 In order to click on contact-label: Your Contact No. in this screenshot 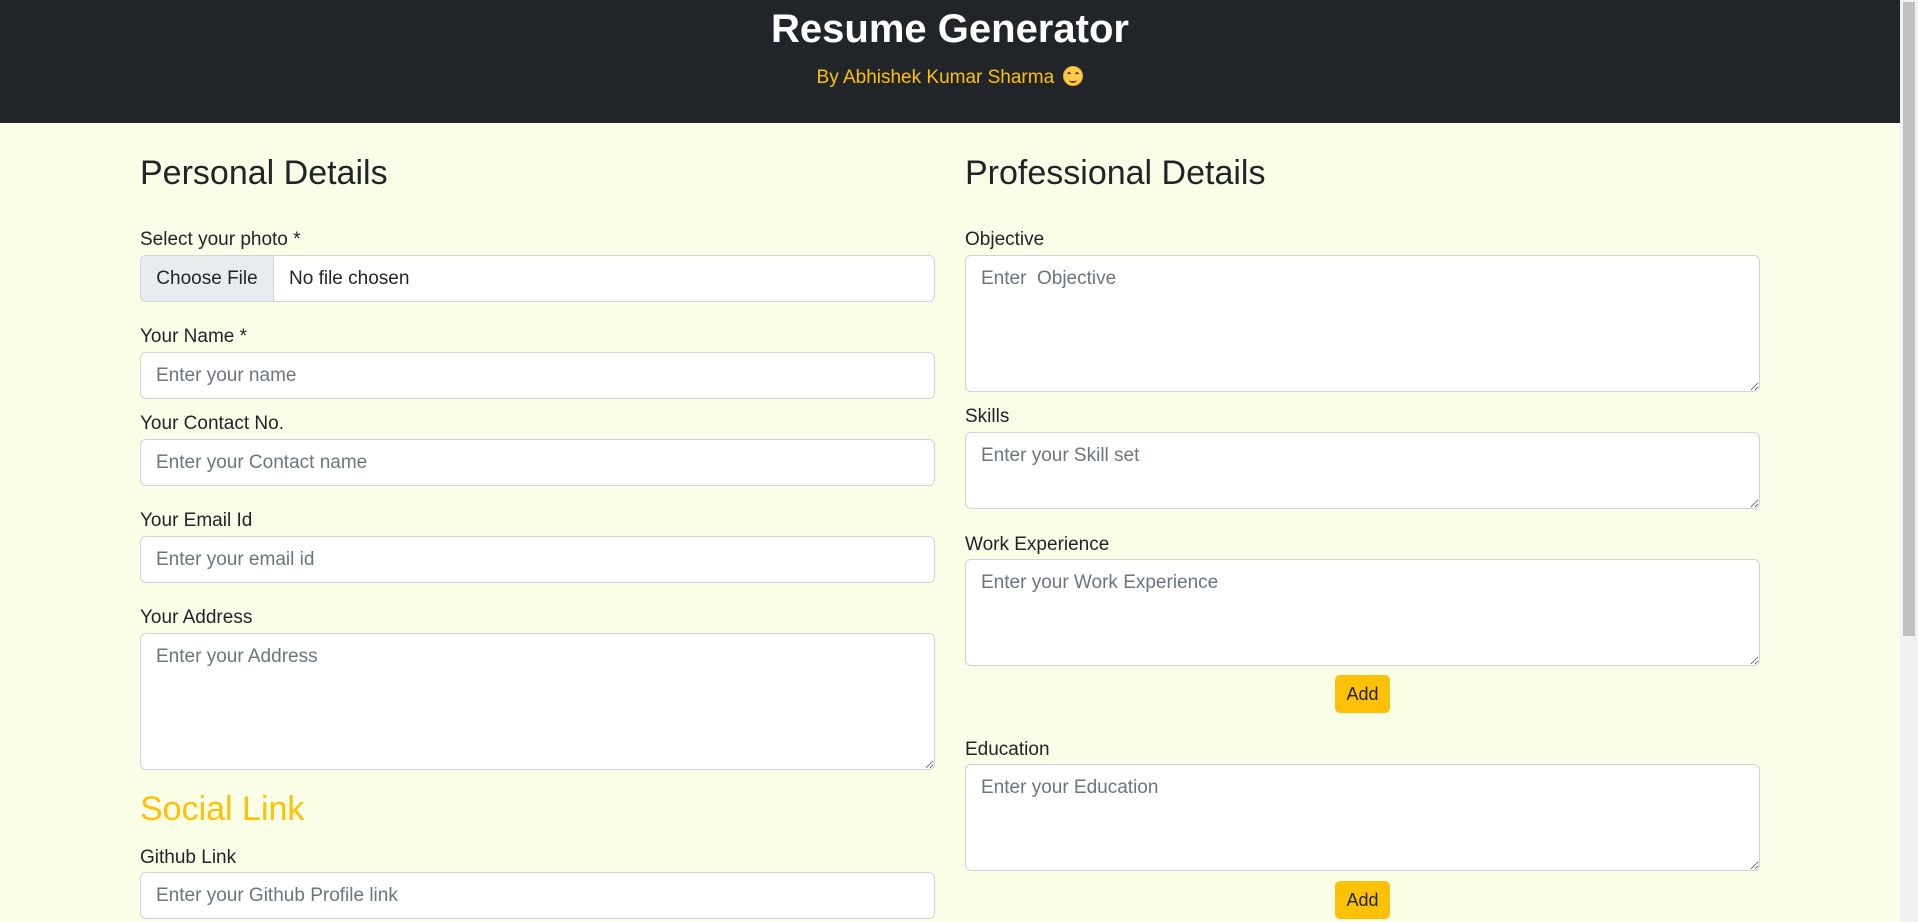, I will do `click(212, 423)`.